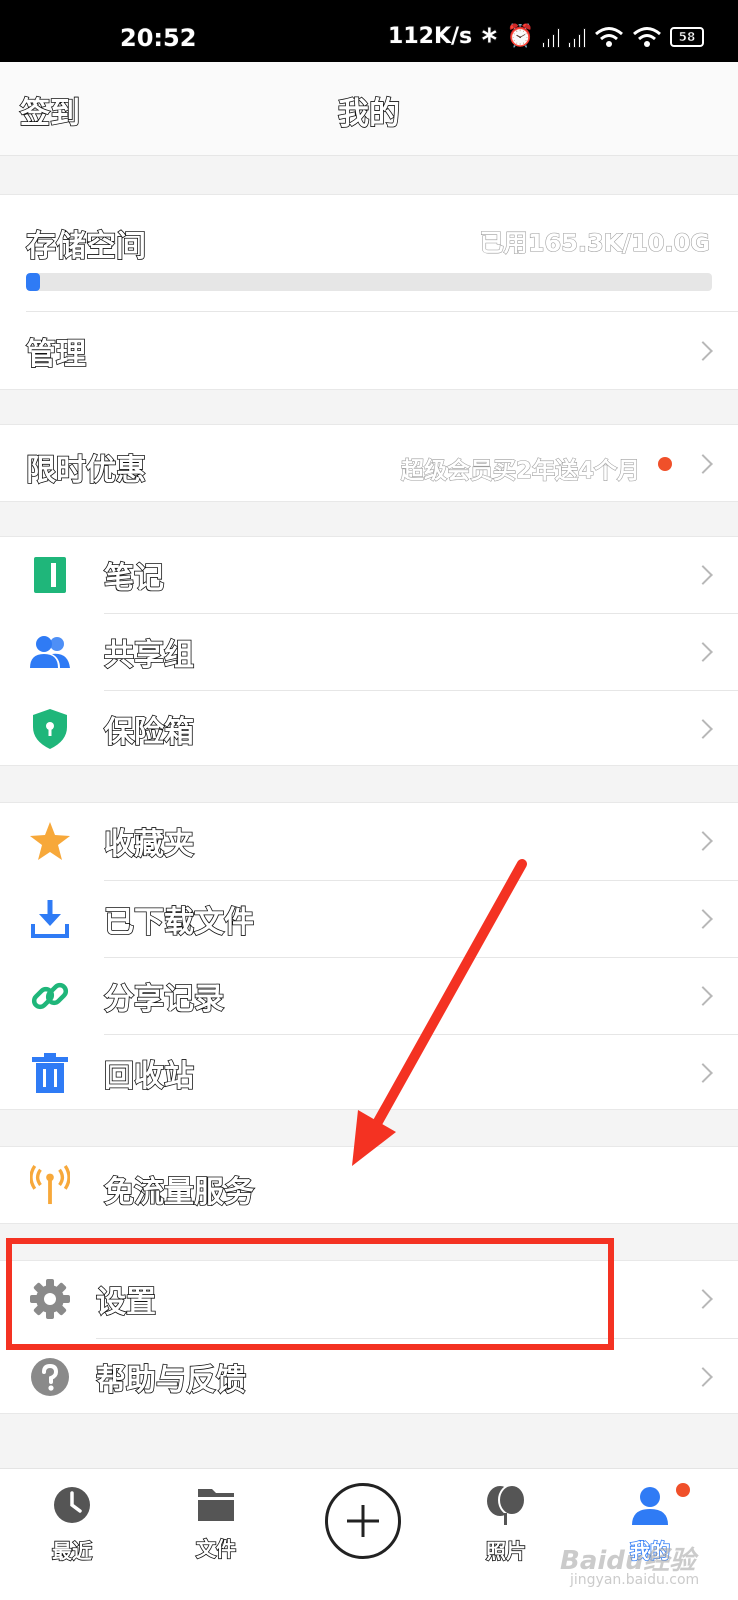 This screenshot has width=738, height=1600. Describe the element at coordinates (439, 1012) in the screenshot. I see `annotation-arrow` at that location.